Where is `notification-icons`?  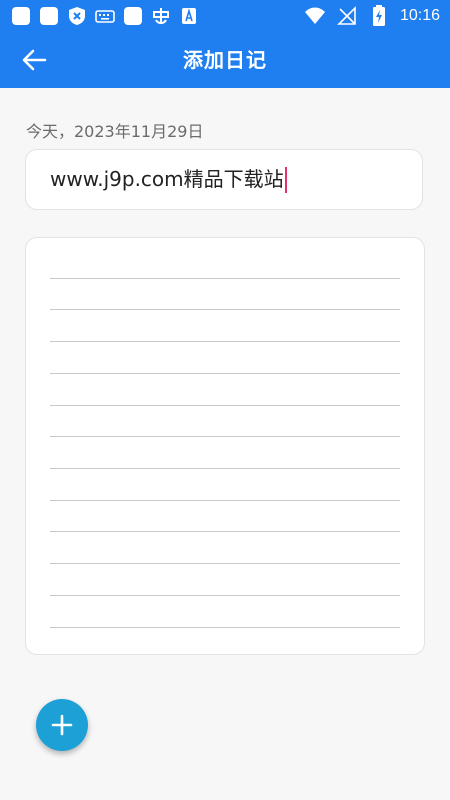 notification-icons is located at coordinates (105, 16).